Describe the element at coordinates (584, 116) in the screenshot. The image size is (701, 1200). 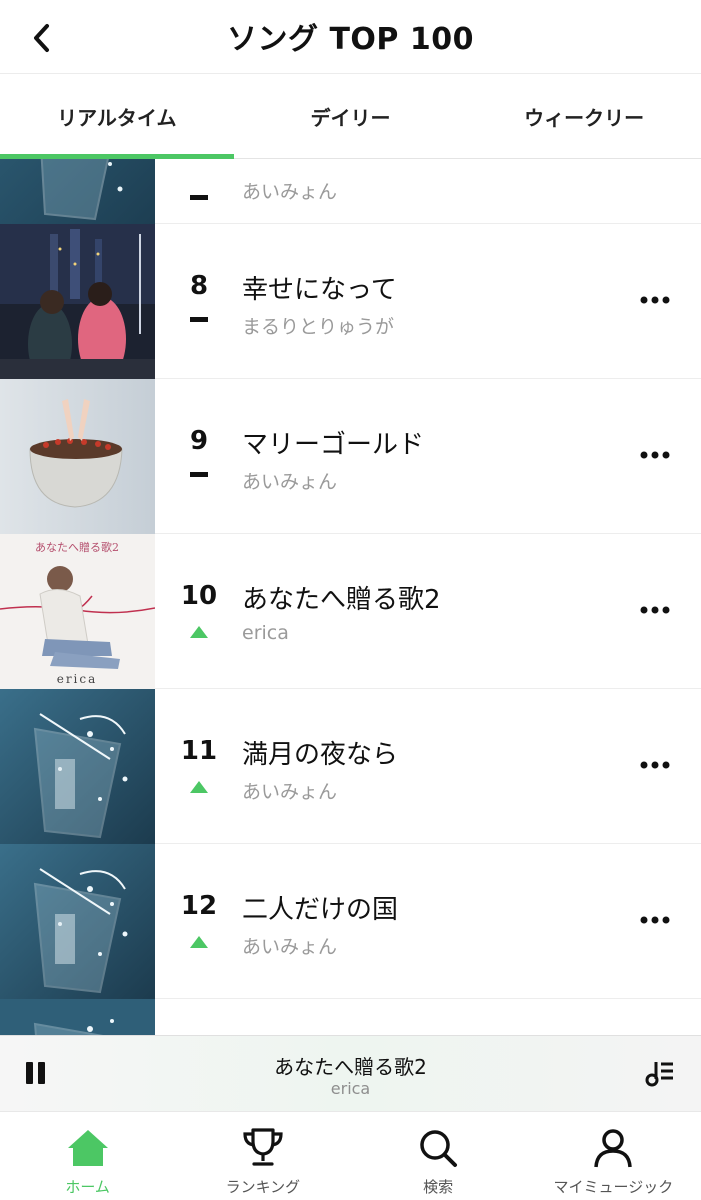
I see `tab-weekly: ウィークリー` at that location.